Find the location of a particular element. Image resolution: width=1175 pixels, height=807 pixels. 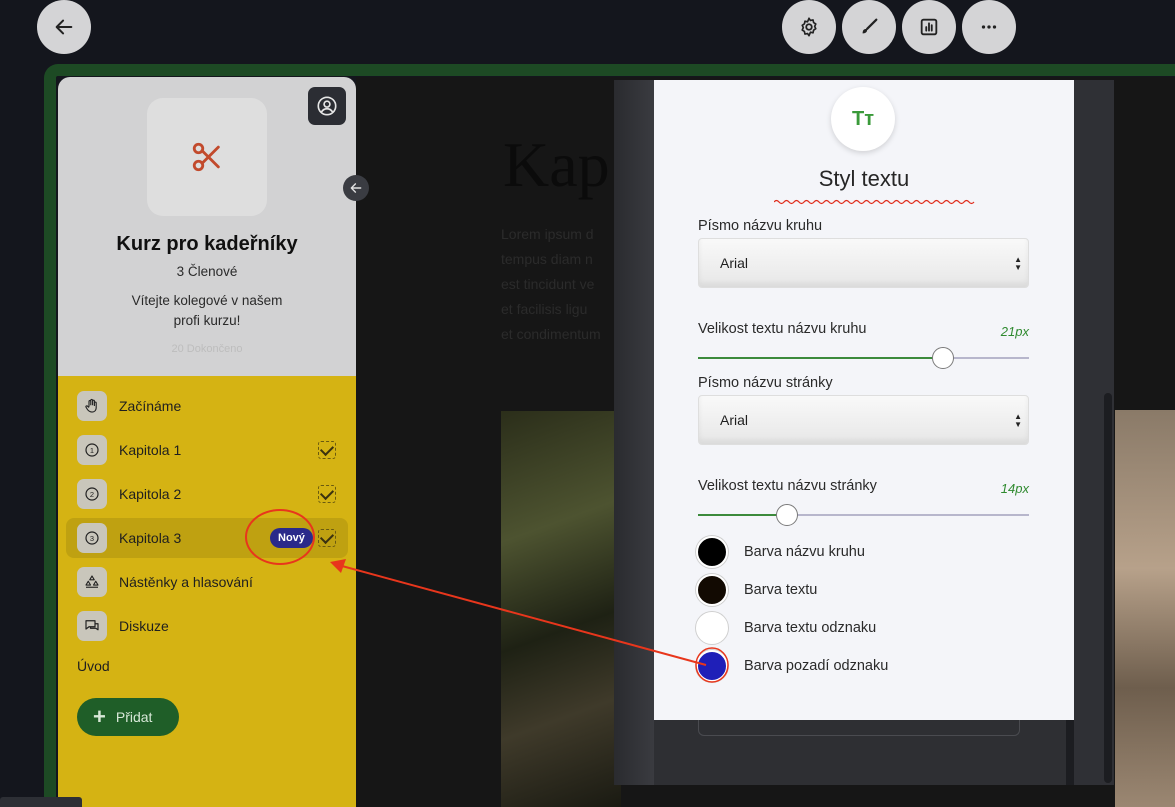

nav-label: Kapitola 2 is located at coordinates (150, 494).